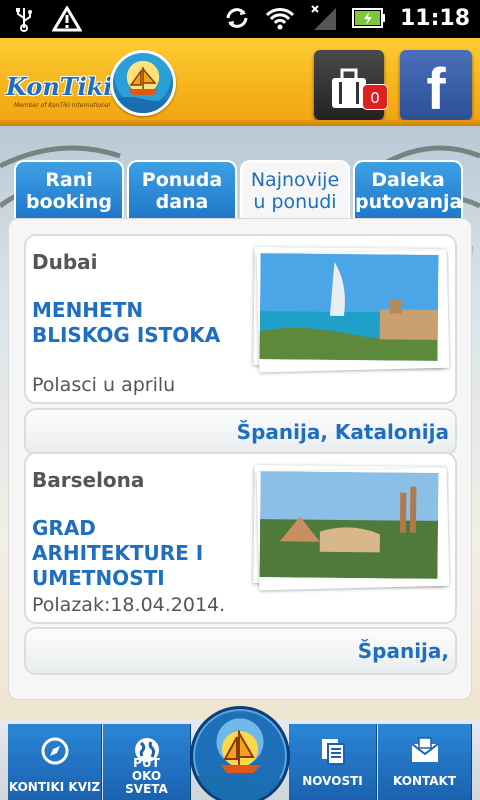  I want to click on kontiki-logo: KonTiki Member of KonTiki International, so click(91, 82).